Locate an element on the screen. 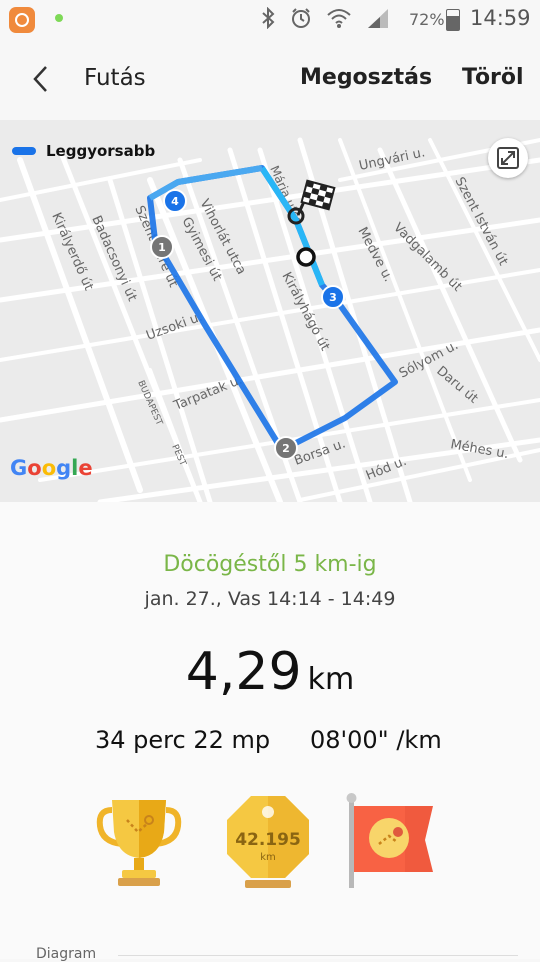  marker-label: 4 is located at coordinates (175, 201).